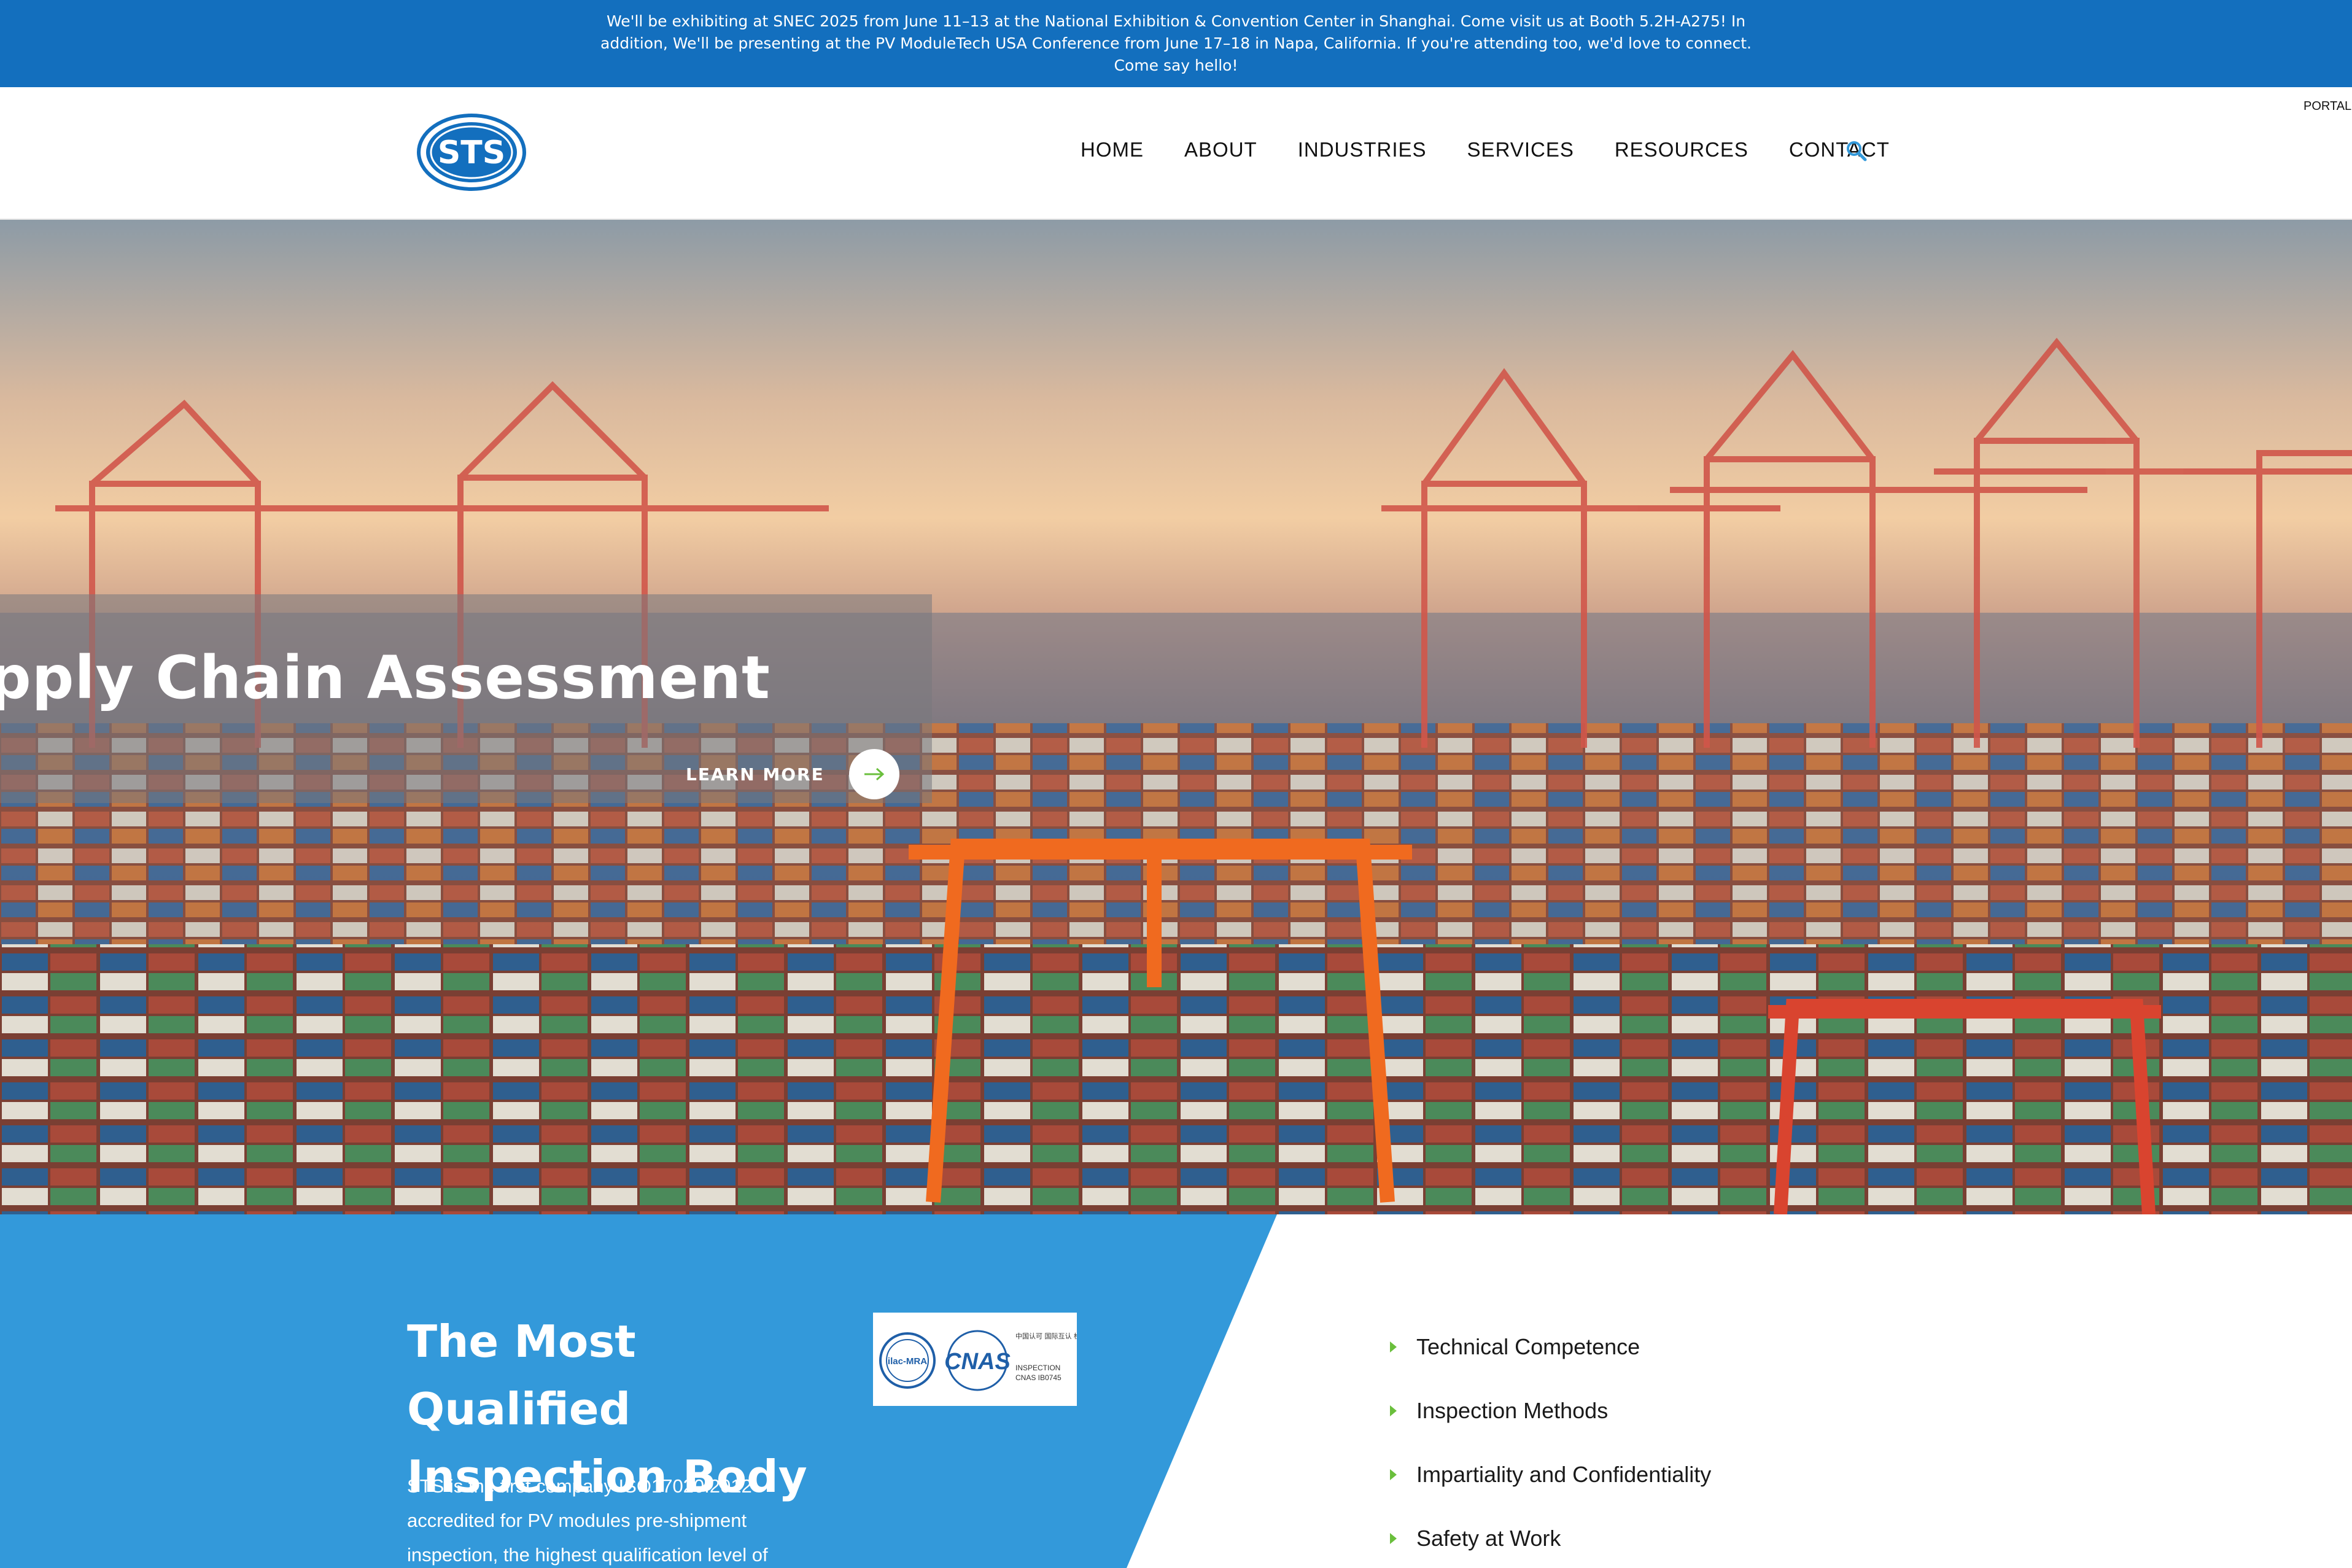 The width and height of the screenshot is (2352, 1568). What do you see at coordinates (385, 677) in the screenshot?
I see `hero-title: pply Chain Assessment` at bounding box center [385, 677].